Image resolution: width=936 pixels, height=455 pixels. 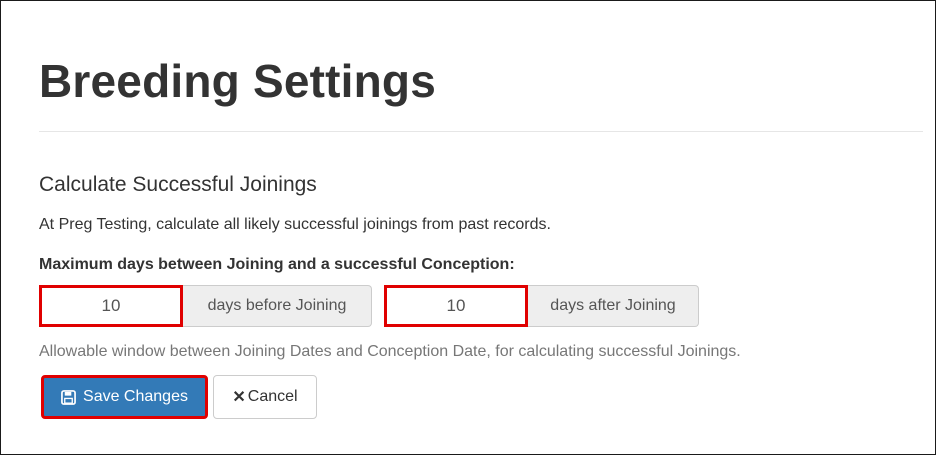 I want to click on page-title: Breeding Settings, so click(x=238, y=81).